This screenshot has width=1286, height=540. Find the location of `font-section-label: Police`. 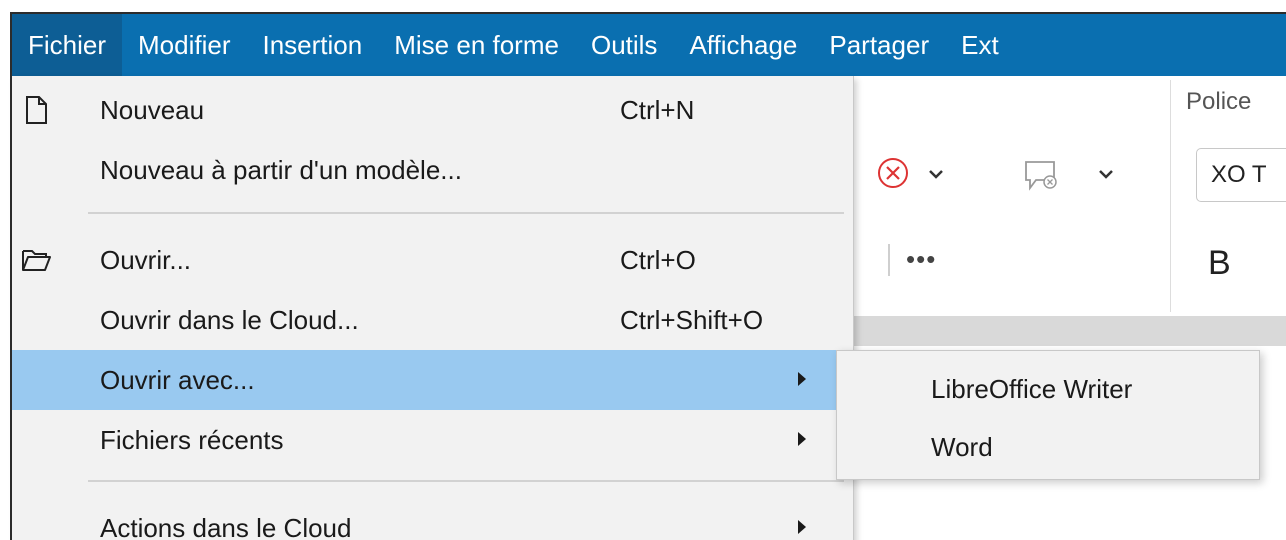

font-section-label: Police is located at coordinates (1219, 101).